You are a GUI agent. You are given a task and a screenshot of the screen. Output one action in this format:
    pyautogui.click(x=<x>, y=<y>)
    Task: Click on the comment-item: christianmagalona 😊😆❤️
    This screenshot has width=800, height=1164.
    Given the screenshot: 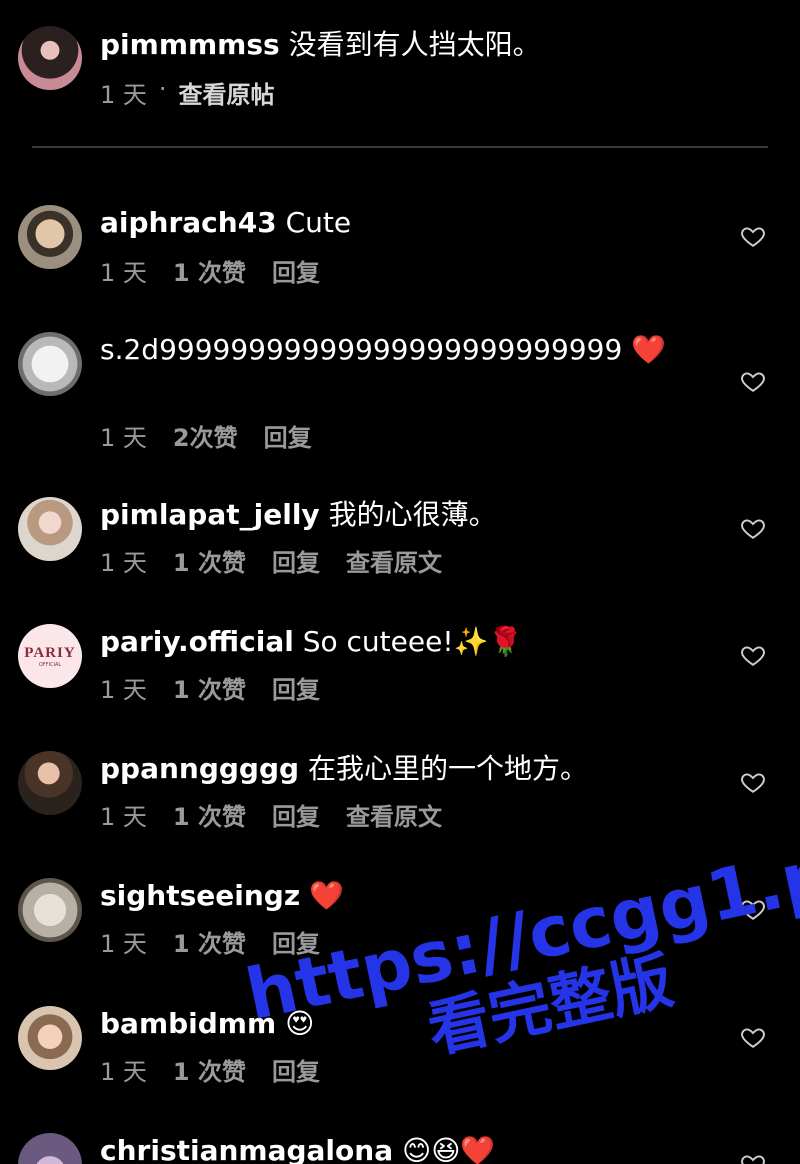 What is the action you would take?
    pyautogui.click(x=398, y=1148)
    